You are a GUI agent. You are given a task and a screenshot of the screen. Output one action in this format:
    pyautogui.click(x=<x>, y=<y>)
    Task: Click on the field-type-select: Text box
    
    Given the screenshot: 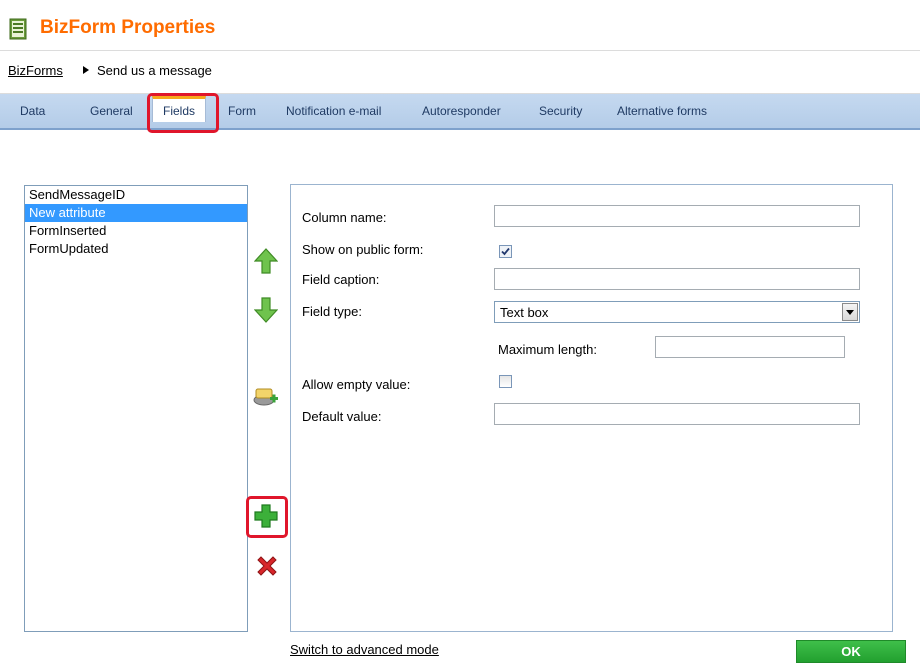 What is the action you would take?
    pyautogui.click(x=677, y=312)
    